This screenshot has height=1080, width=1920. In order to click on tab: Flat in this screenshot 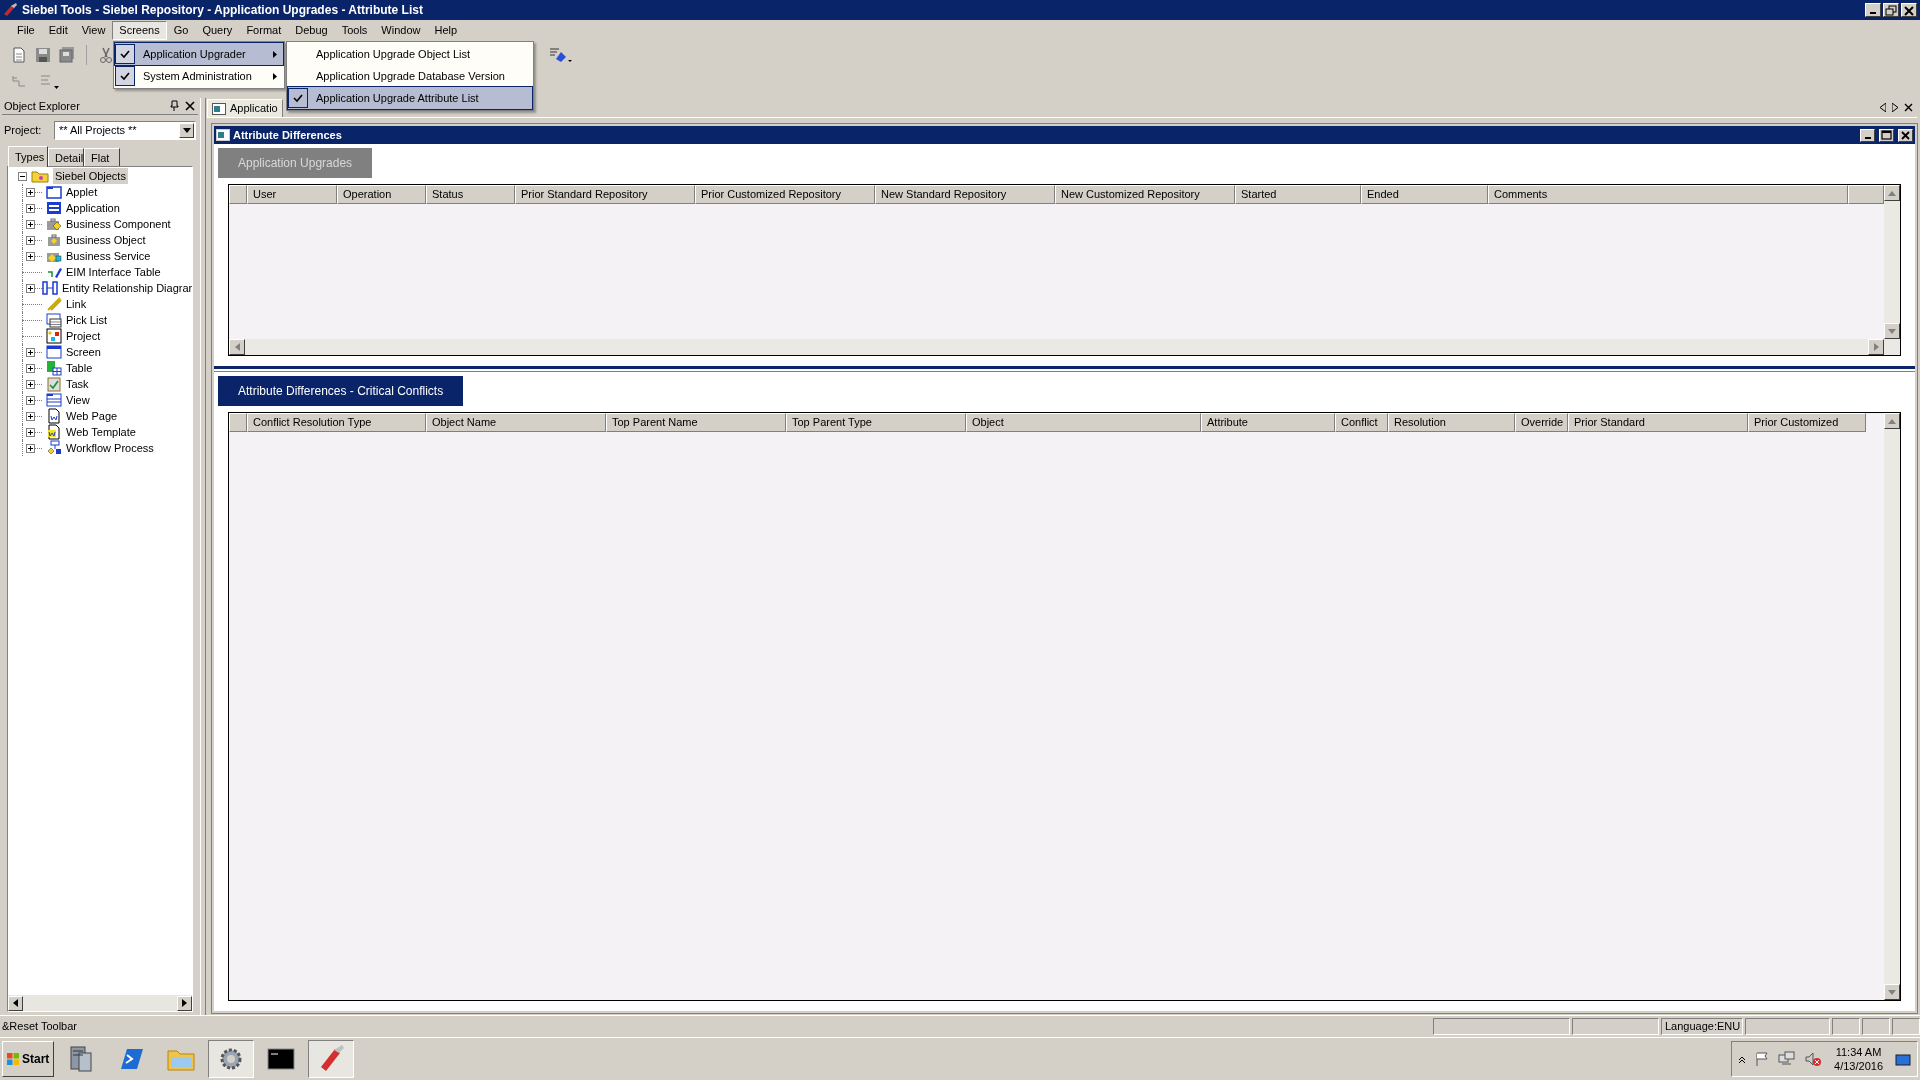, I will do `click(102, 157)`.